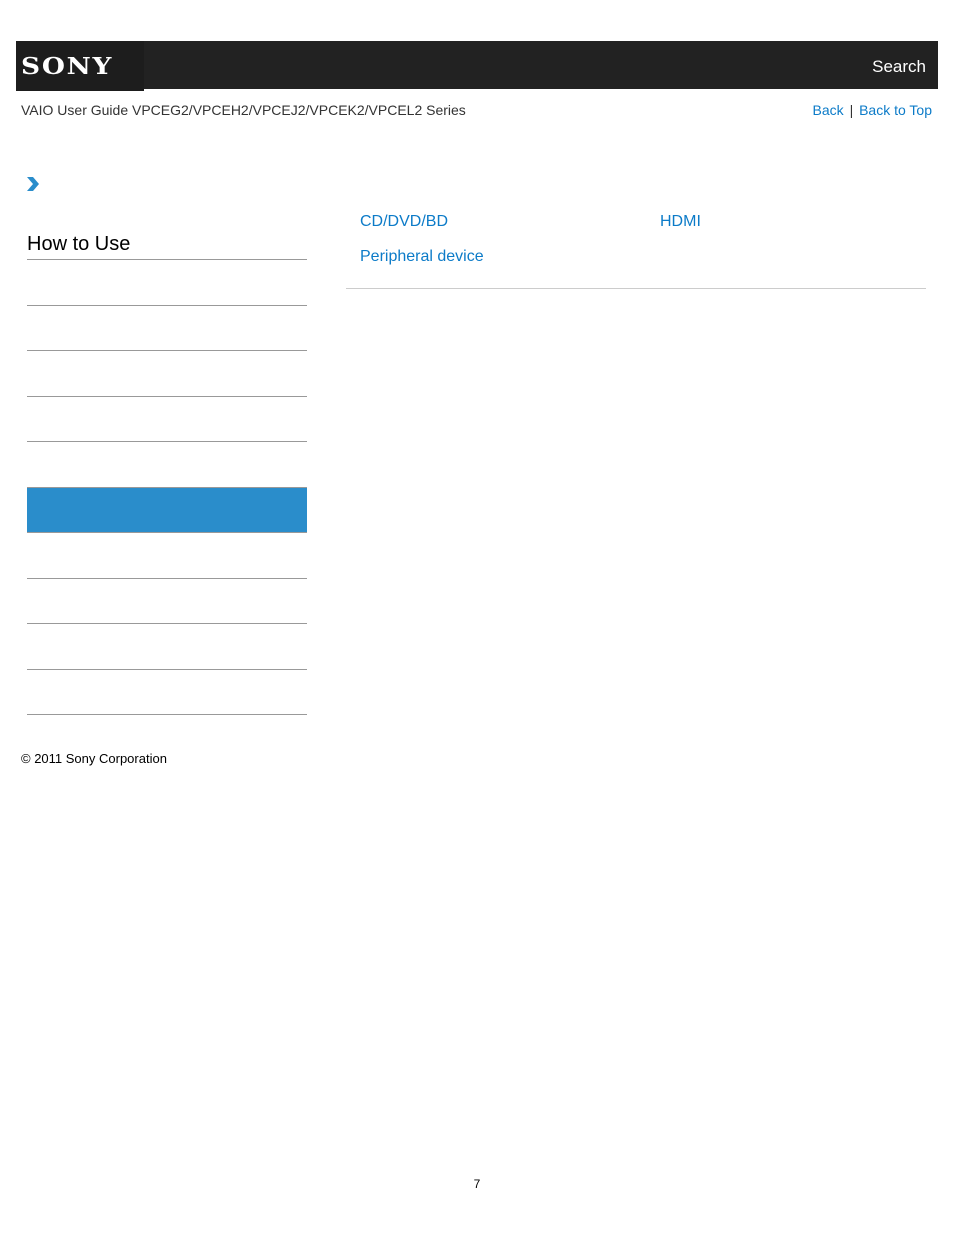  Describe the element at coordinates (79, 244) in the screenshot. I see `sidebar-heading: How to Use` at that location.